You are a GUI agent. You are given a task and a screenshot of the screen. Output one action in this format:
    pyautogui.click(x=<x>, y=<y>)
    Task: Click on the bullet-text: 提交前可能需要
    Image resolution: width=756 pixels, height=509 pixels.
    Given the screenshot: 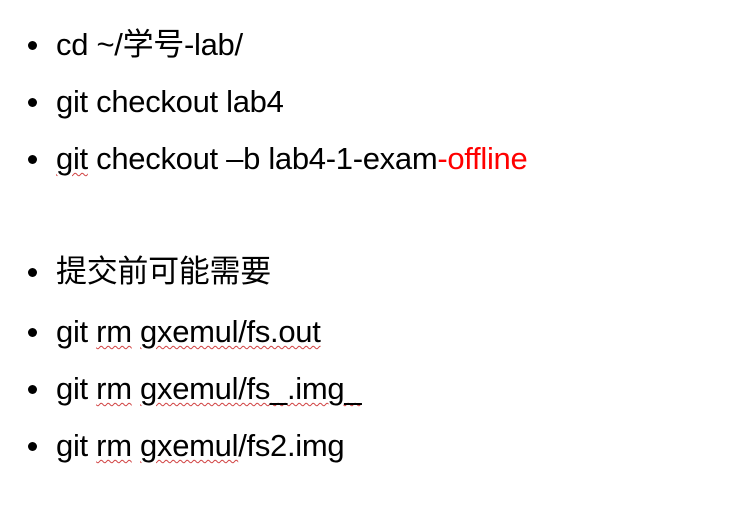 What is the action you would take?
    pyautogui.click(x=163, y=272)
    